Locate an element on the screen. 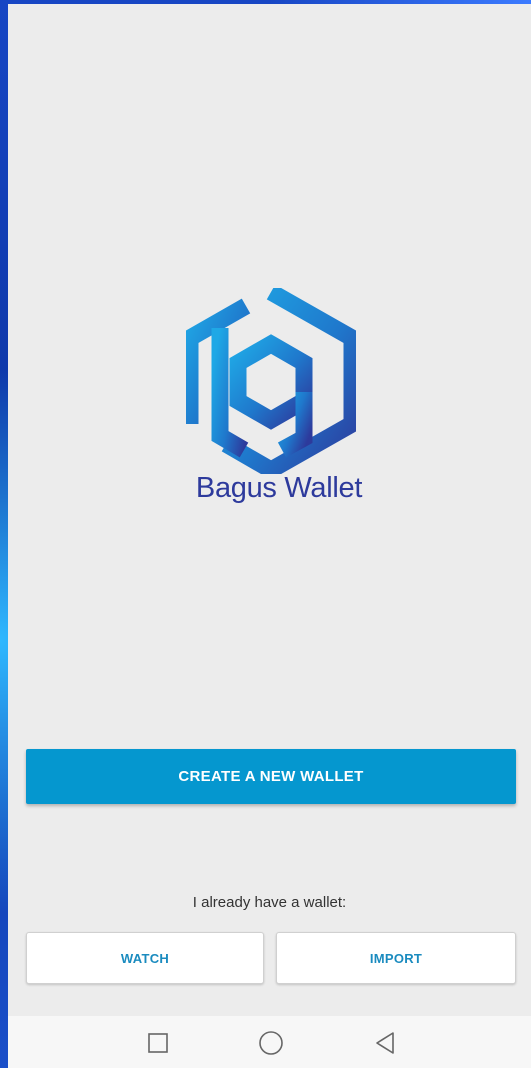  system-navigation-bar is located at coordinates (269, 1042).